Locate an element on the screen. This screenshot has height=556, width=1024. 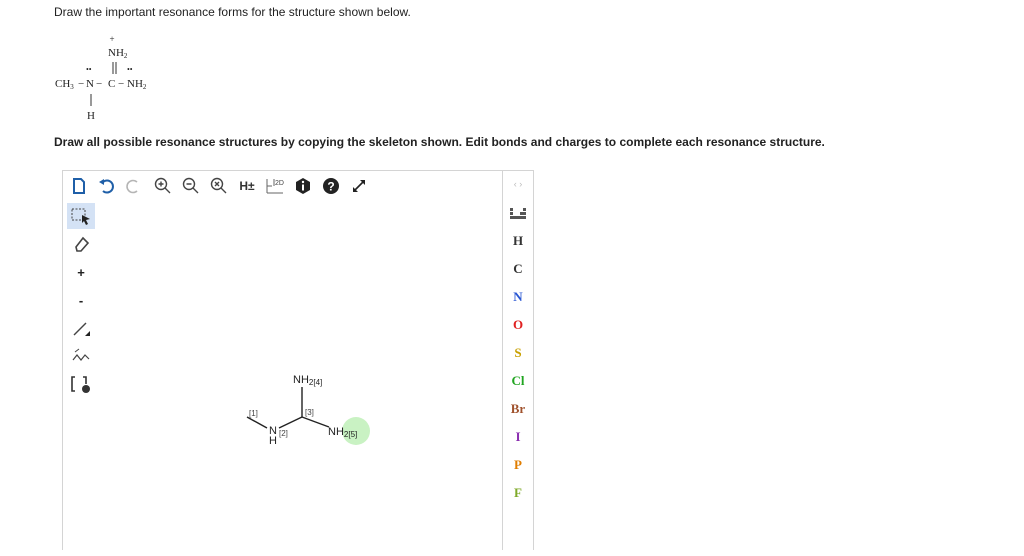
info-button is located at coordinates (303, 186).